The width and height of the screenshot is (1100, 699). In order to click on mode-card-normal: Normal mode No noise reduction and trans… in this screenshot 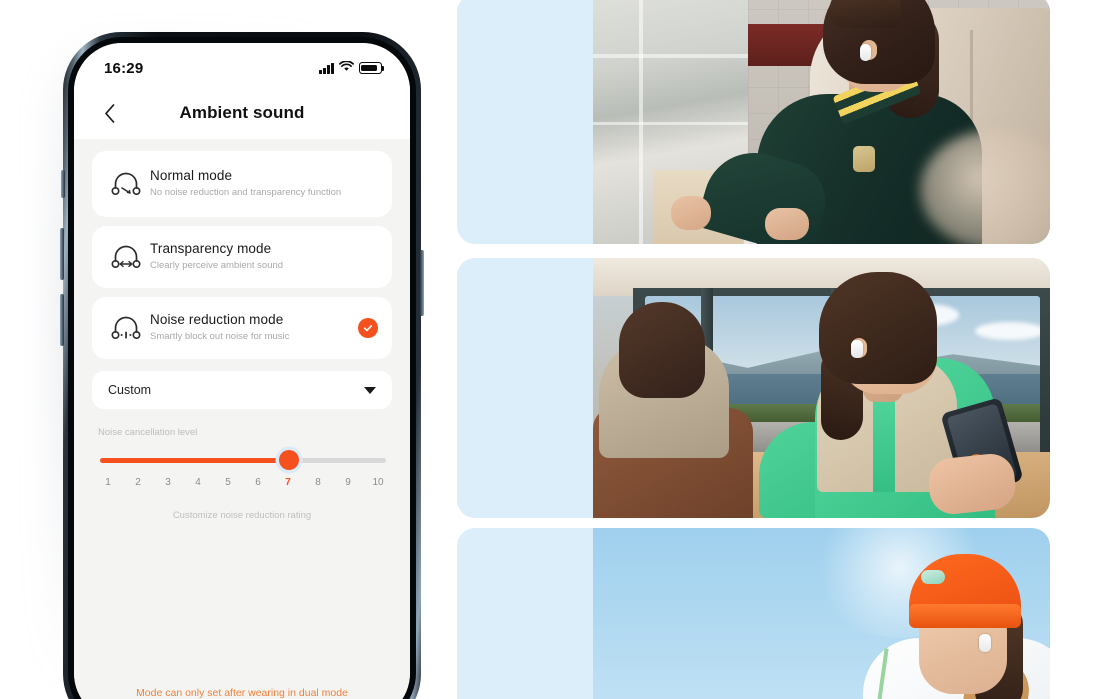, I will do `click(242, 184)`.